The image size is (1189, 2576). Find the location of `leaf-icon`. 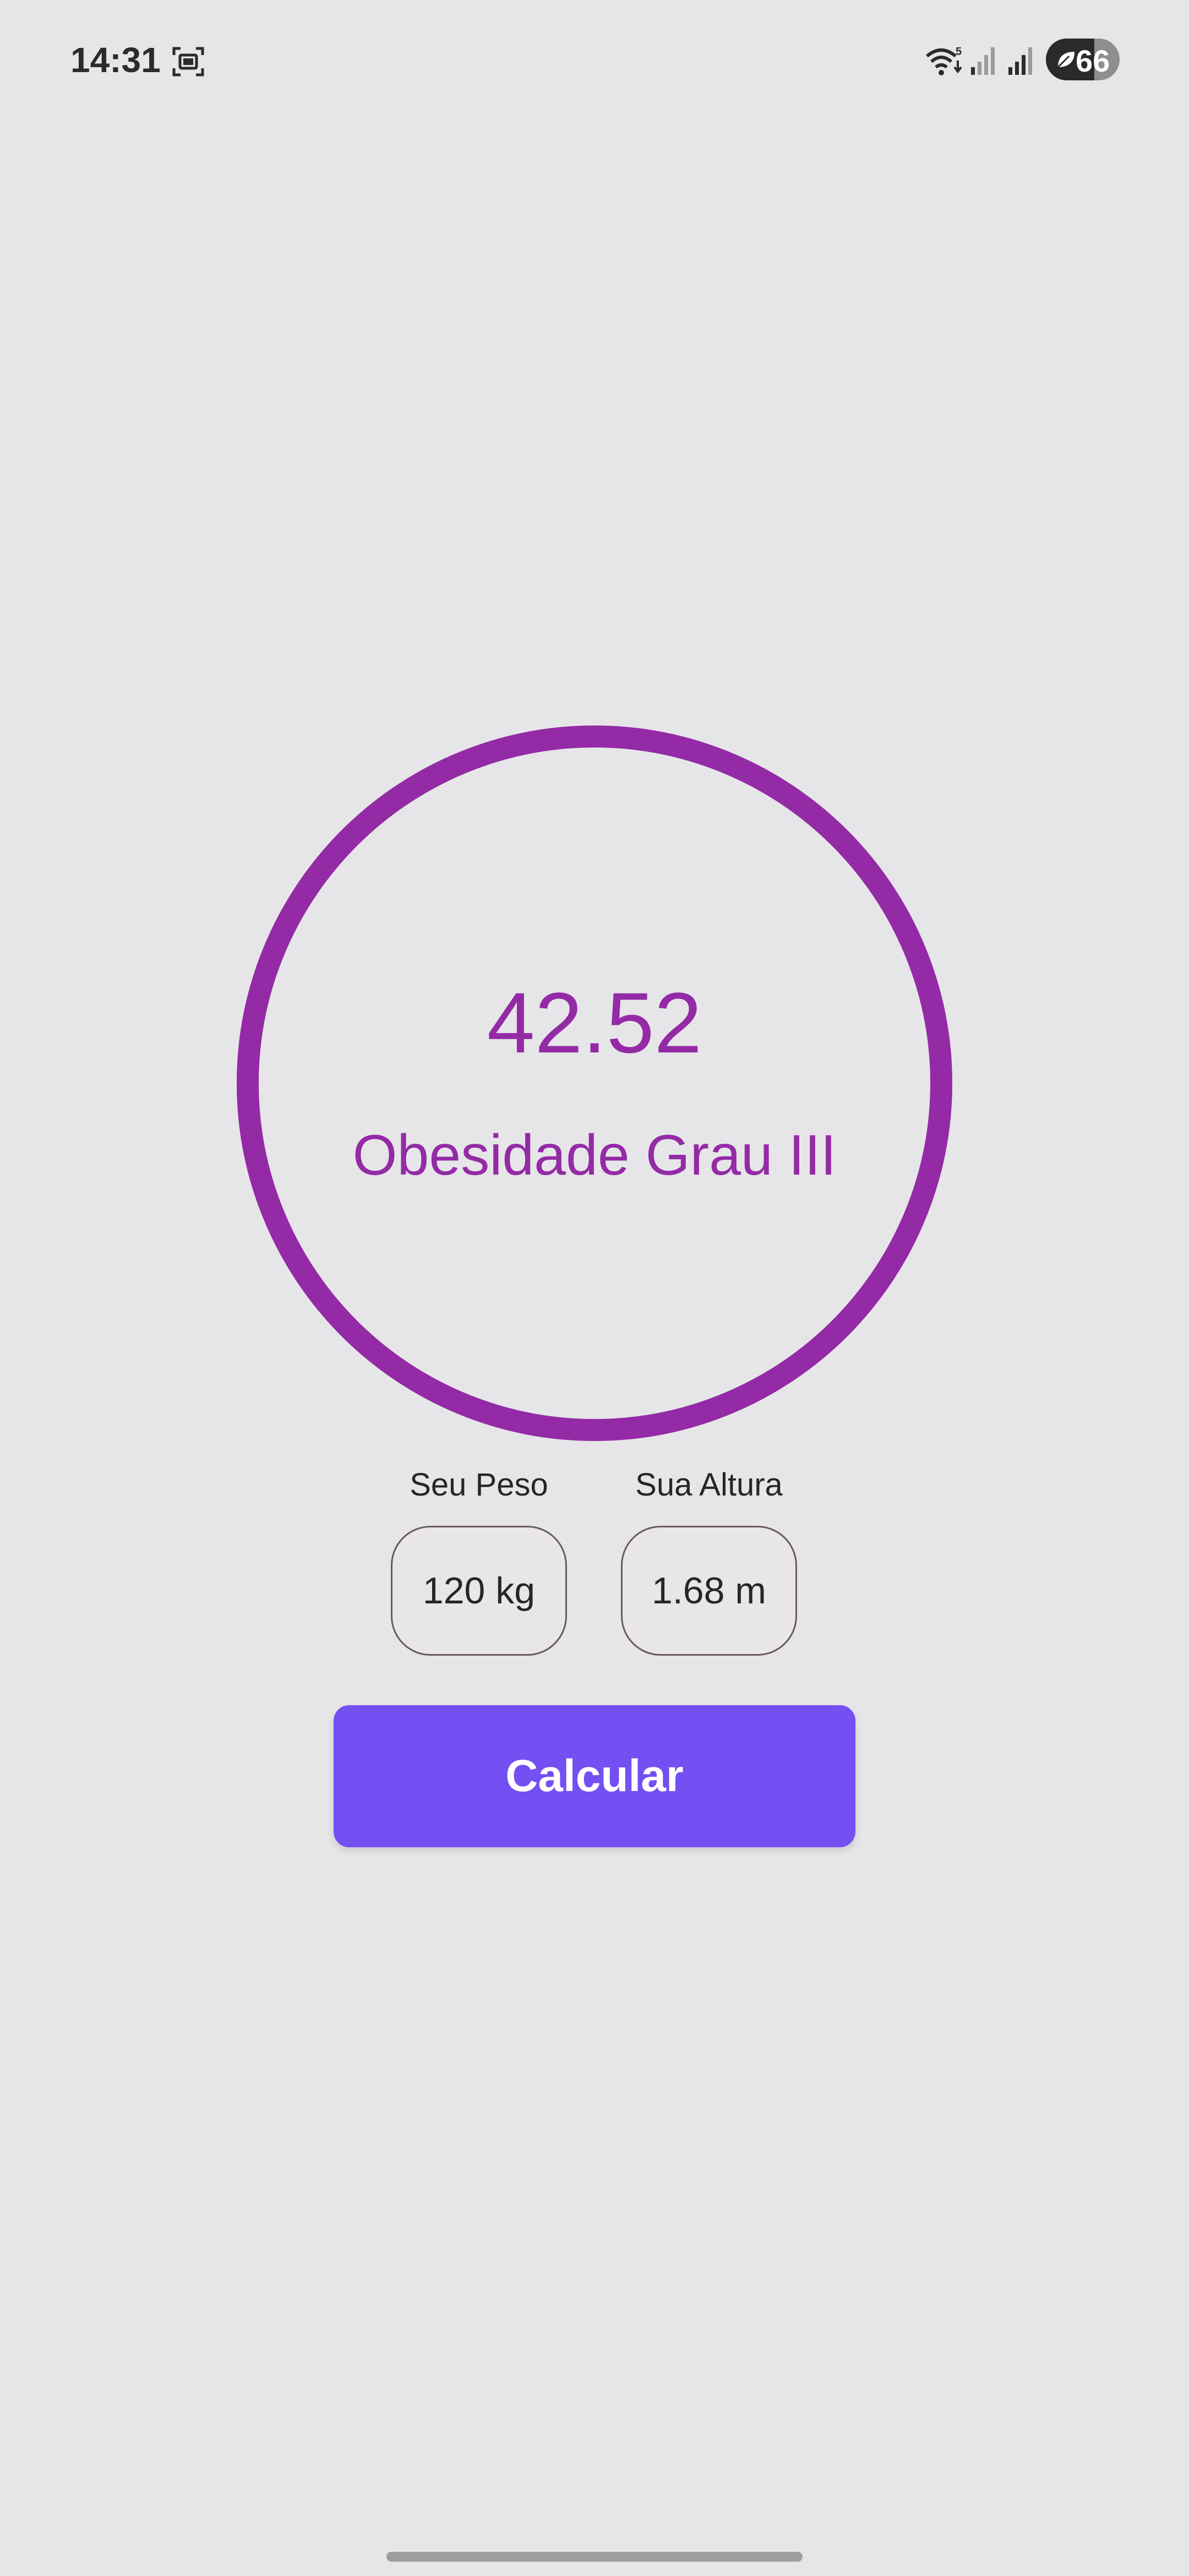

leaf-icon is located at coordinates (1066, 60).